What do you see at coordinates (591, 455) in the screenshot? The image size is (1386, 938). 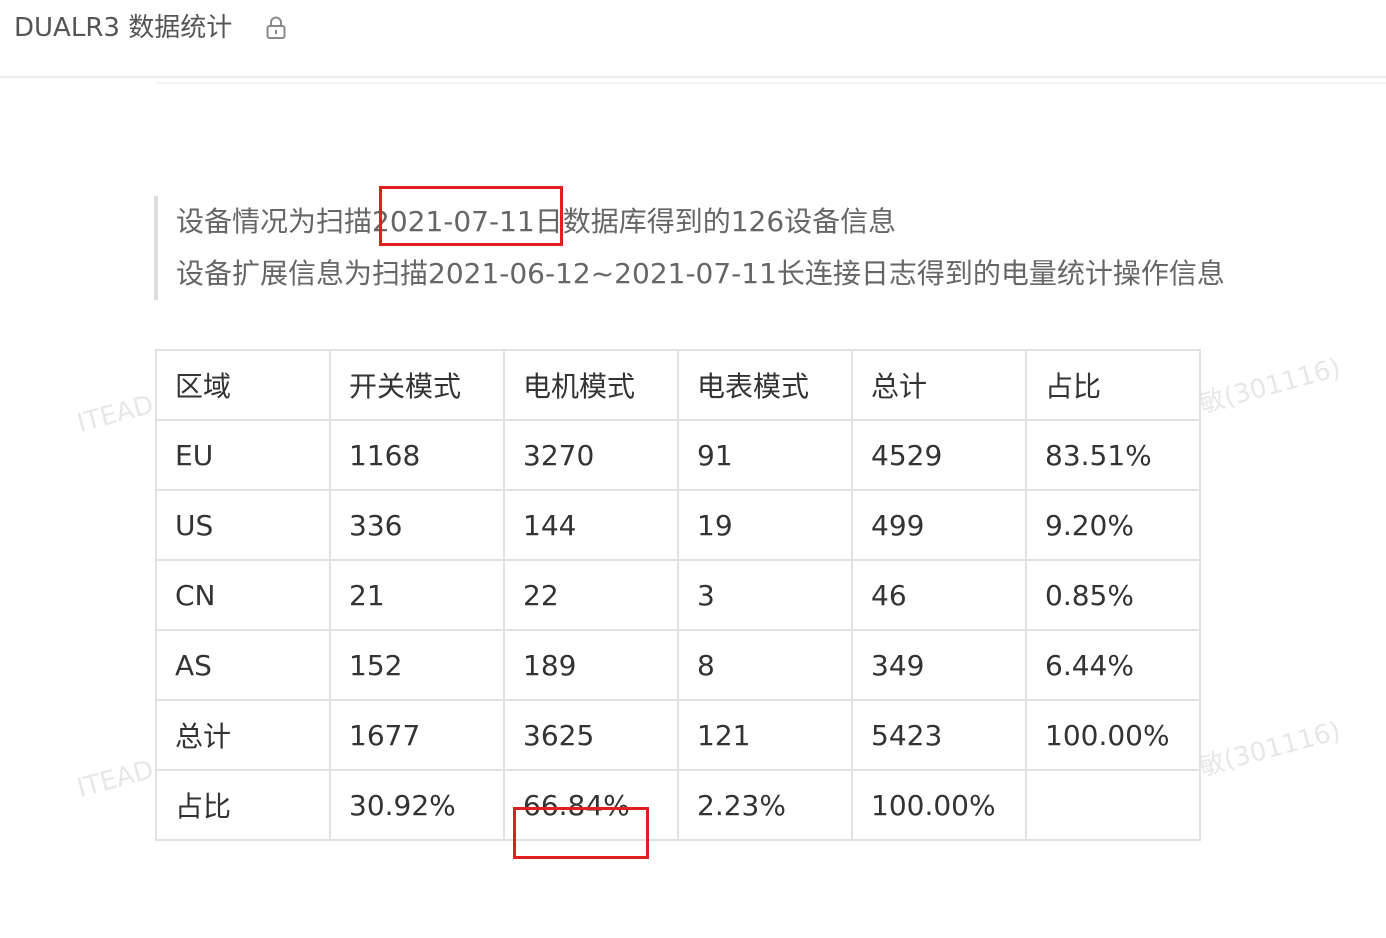 I see `table-cell: 3270` at bounding box center [591, 455].